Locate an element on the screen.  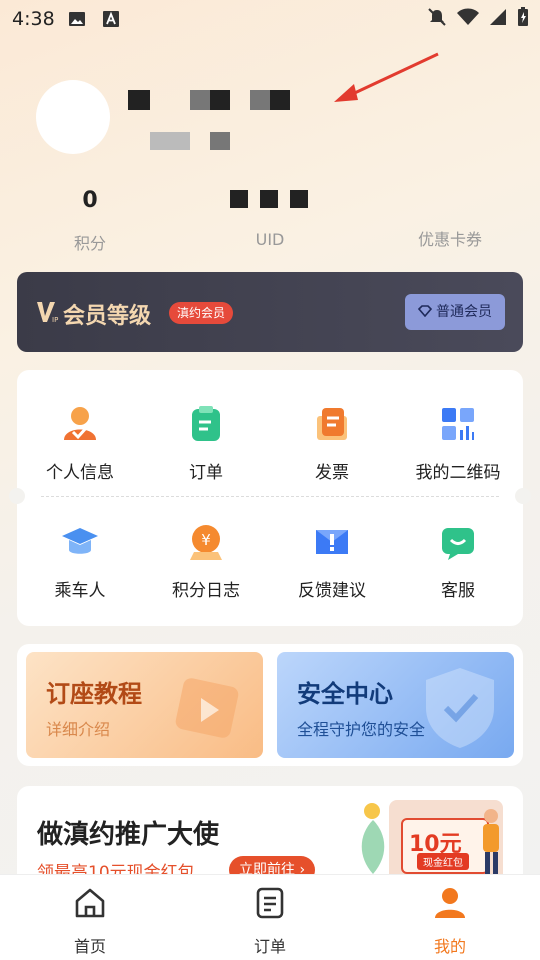
uid-value-redacted is located at coordinates (270, 203).